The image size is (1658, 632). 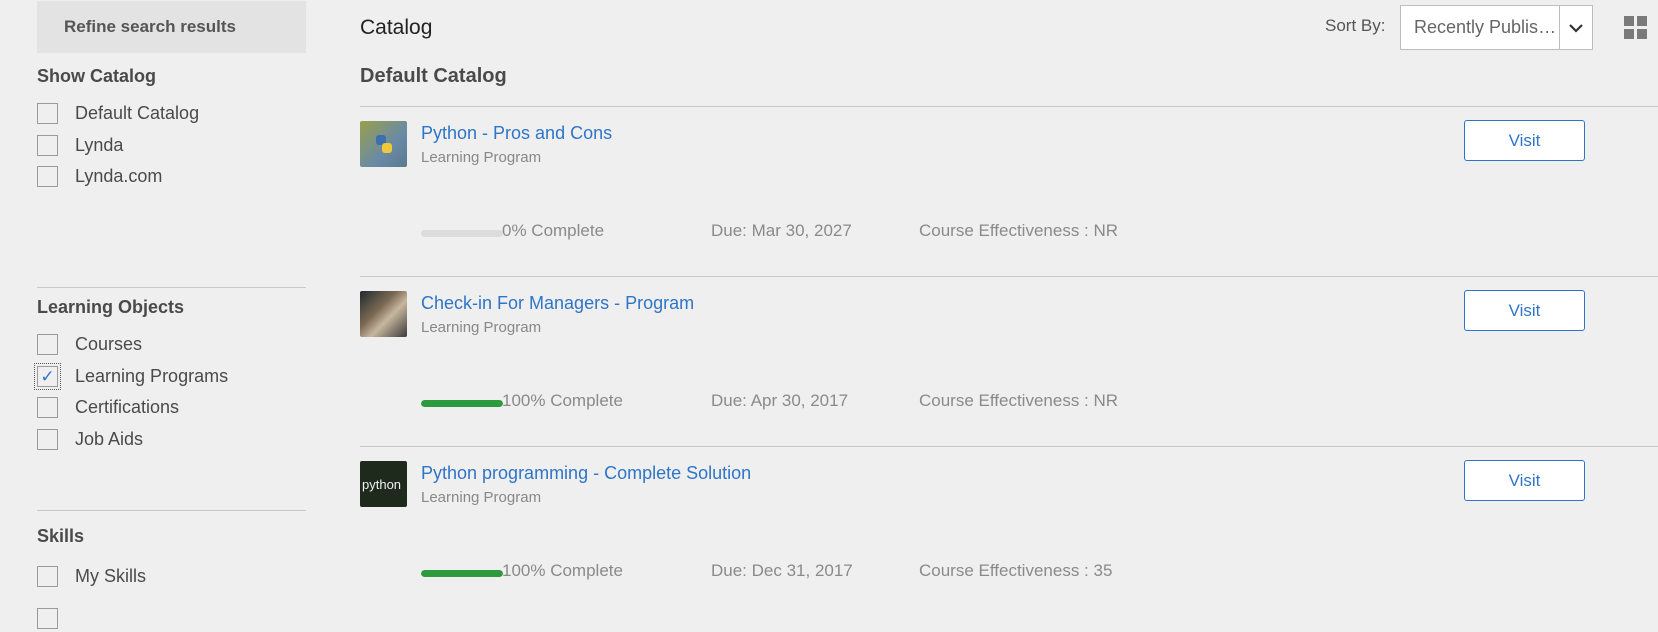 I want to click on page-title: Catalog, so click(x=396, y=27).